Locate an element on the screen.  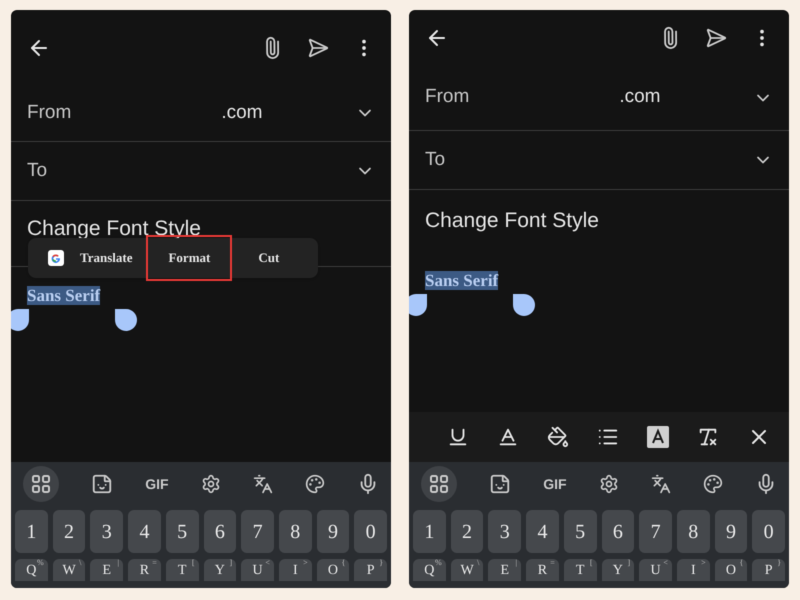
text-background-icon is located at coordinates (658, 437).